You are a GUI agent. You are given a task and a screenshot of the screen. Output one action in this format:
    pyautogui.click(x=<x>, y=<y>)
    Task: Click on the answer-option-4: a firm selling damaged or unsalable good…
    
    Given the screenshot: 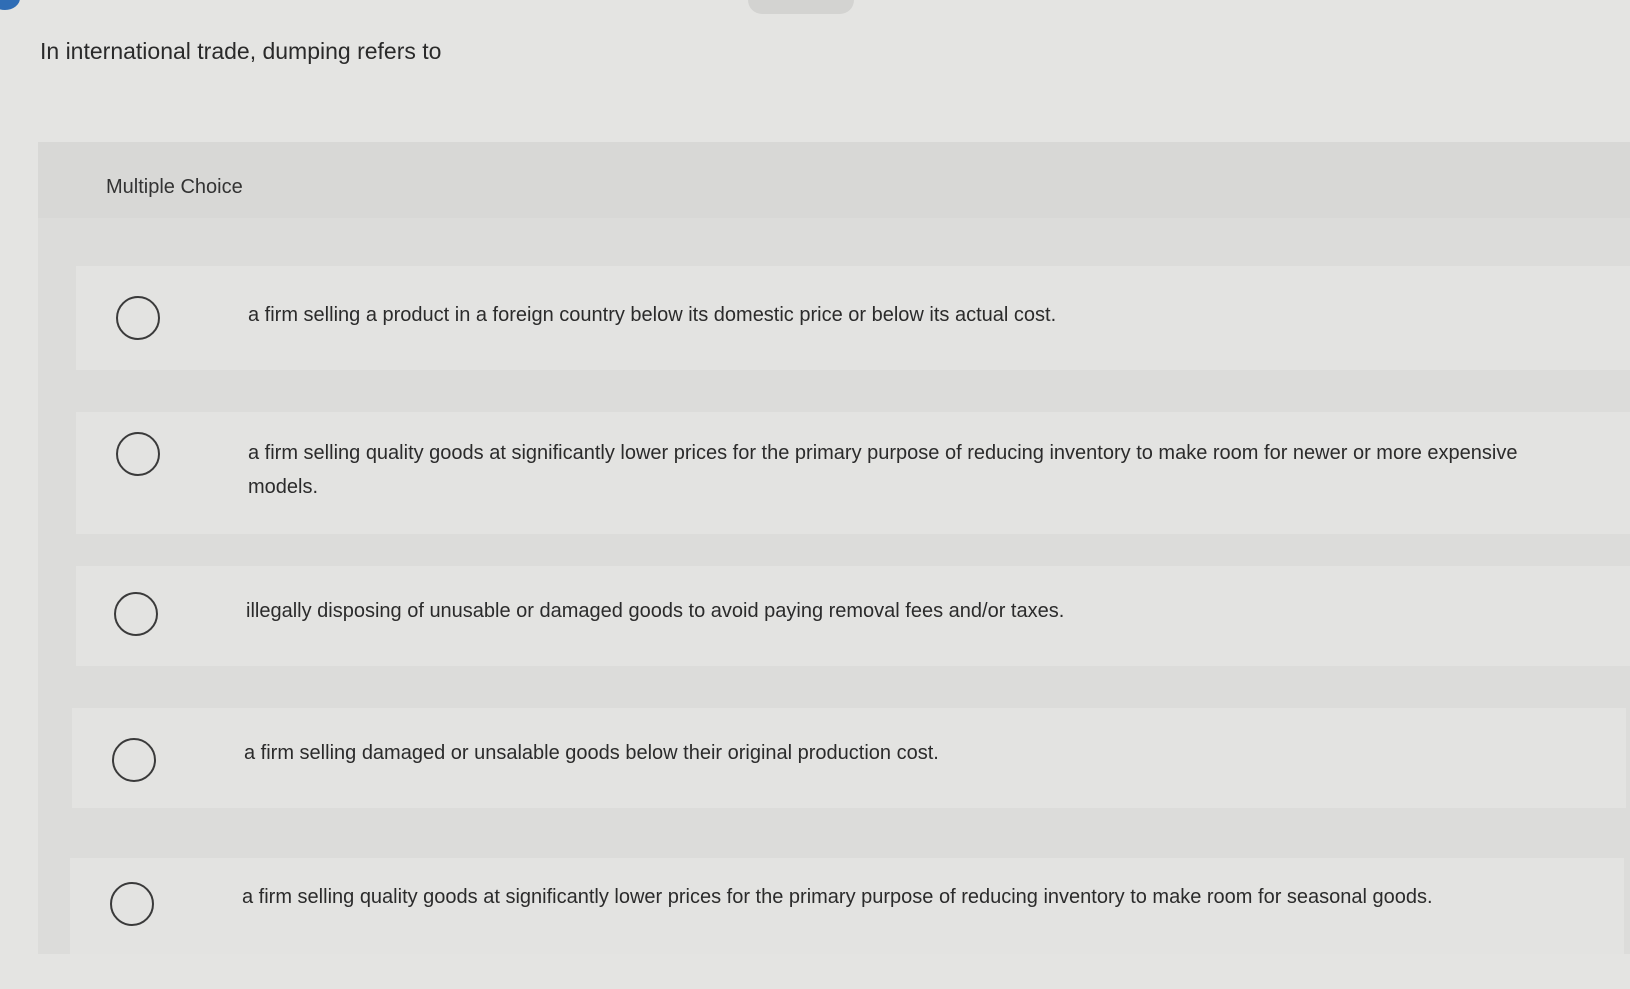 What is the action you would take?
    pyautogui.click(x=849, y=758)
    